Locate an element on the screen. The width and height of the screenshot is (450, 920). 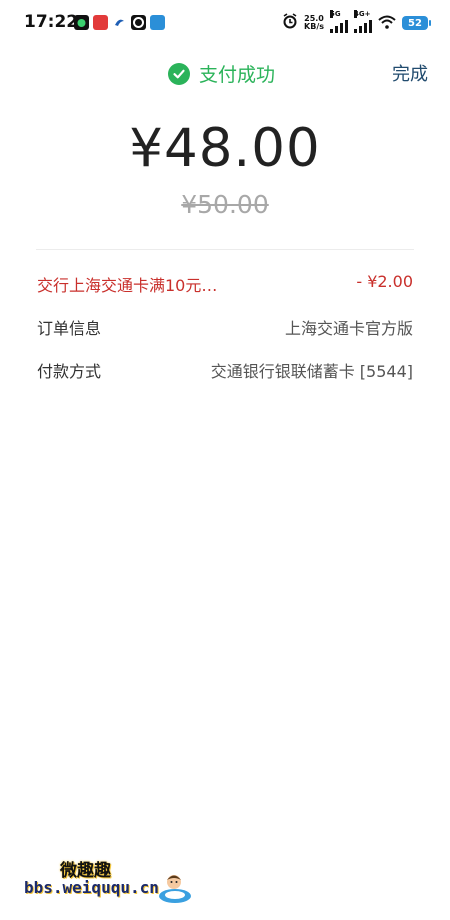
watermark: 微趣趣 bbs.weiququ.cn is located at coordinates (112, 882).